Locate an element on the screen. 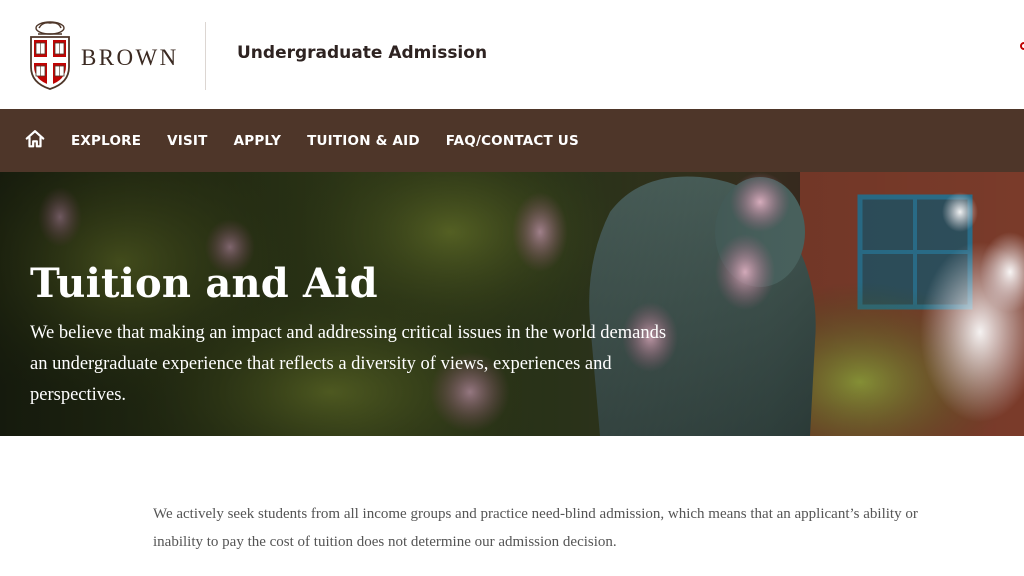  nav-item-faq-contact: FAQ/CONTACT US is located at coordinates (512, 141).